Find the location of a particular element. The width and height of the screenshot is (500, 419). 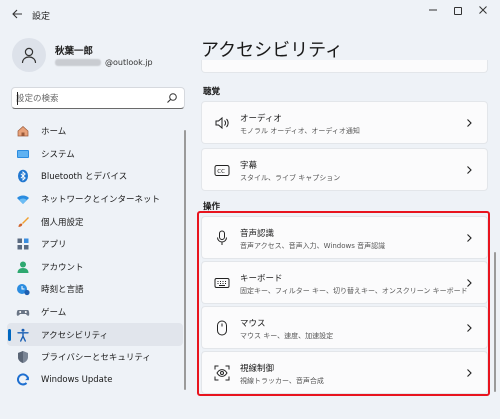

profile-email: @outlook.jp is located at coordinates (104, 62).